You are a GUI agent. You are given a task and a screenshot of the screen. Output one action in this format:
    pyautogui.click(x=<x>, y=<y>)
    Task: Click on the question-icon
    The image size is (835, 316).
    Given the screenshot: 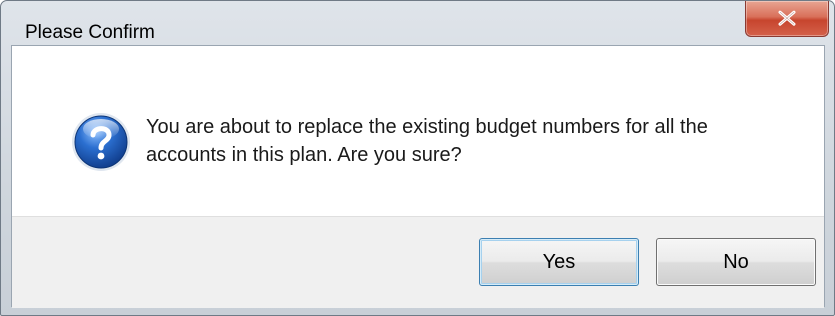 What is the action you would take?
    pyautogui.click(x=101, y=142)
    